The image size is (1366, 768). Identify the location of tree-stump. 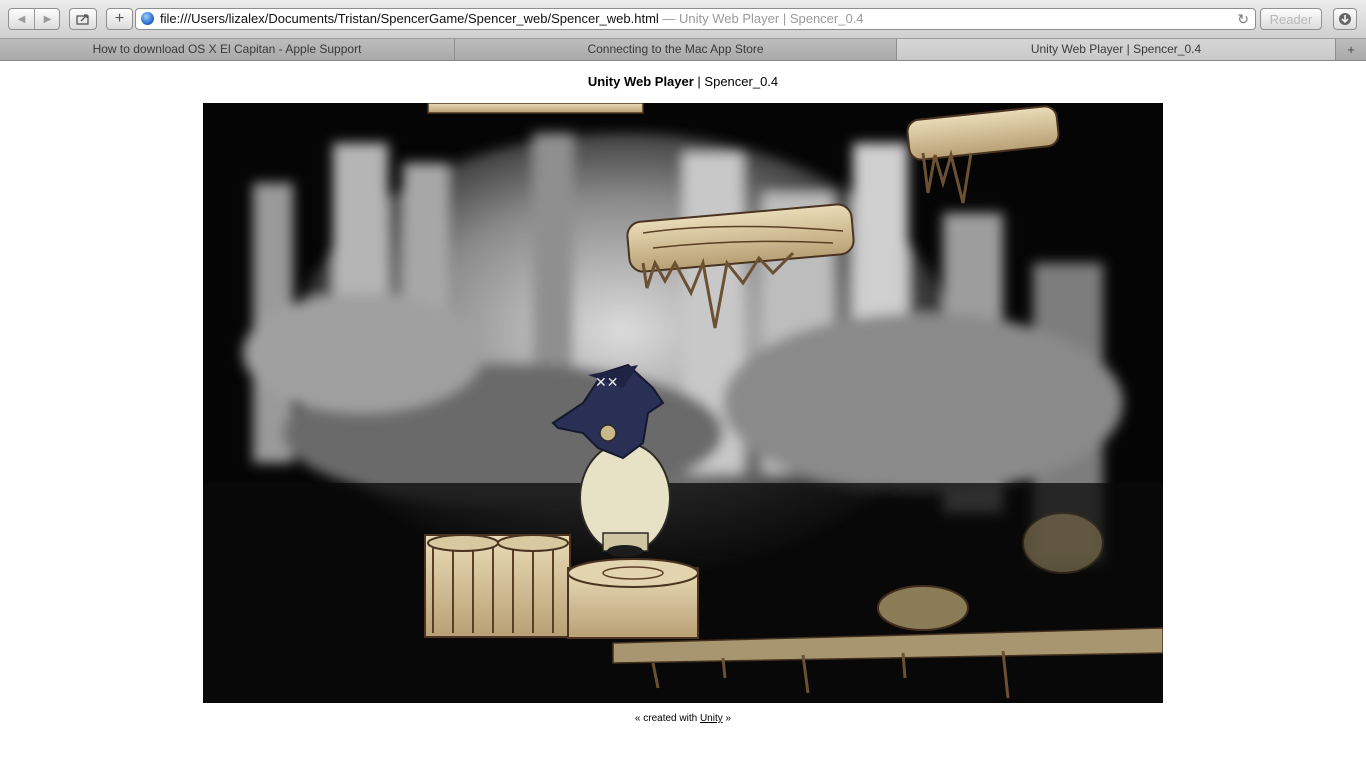
(633, 598).